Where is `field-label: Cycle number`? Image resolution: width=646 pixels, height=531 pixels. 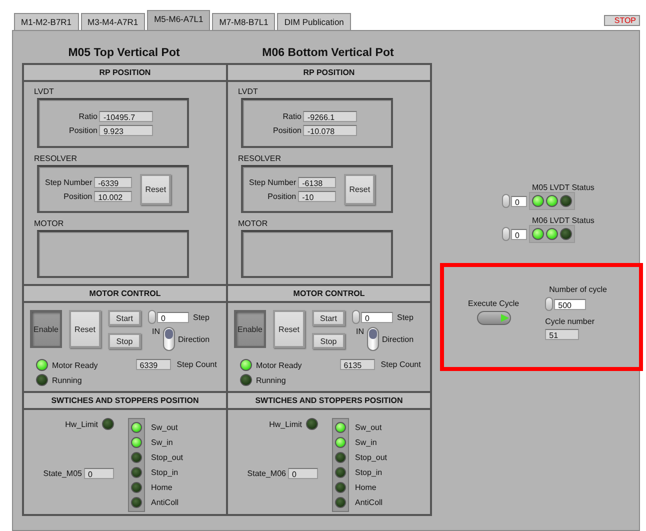
field-label: Cycle number is located at coordinates (570, 321).